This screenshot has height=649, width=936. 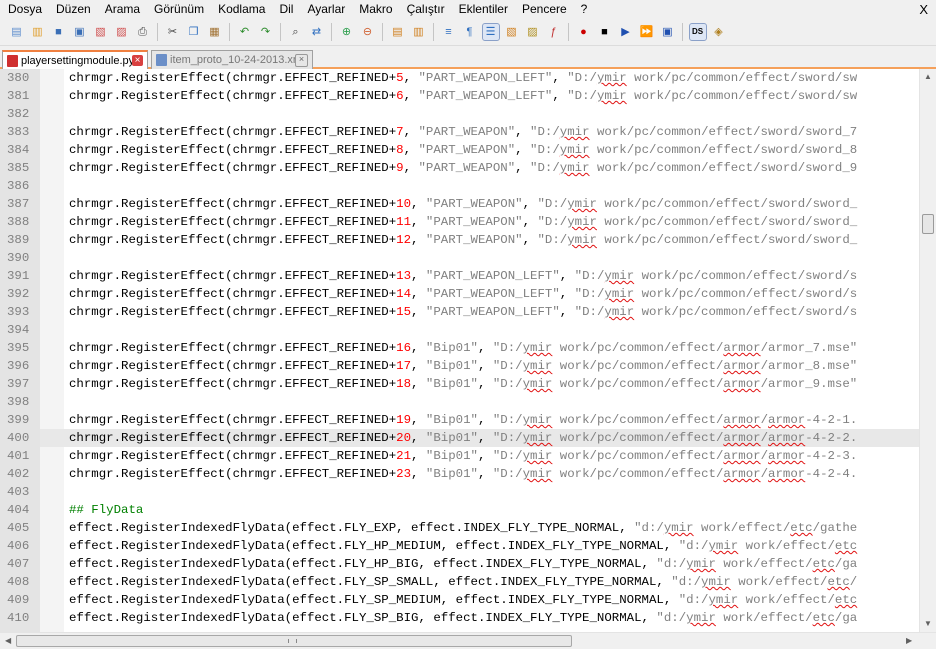 I want to click on save-macro-icon: ▣, so click(x=668, y=32).